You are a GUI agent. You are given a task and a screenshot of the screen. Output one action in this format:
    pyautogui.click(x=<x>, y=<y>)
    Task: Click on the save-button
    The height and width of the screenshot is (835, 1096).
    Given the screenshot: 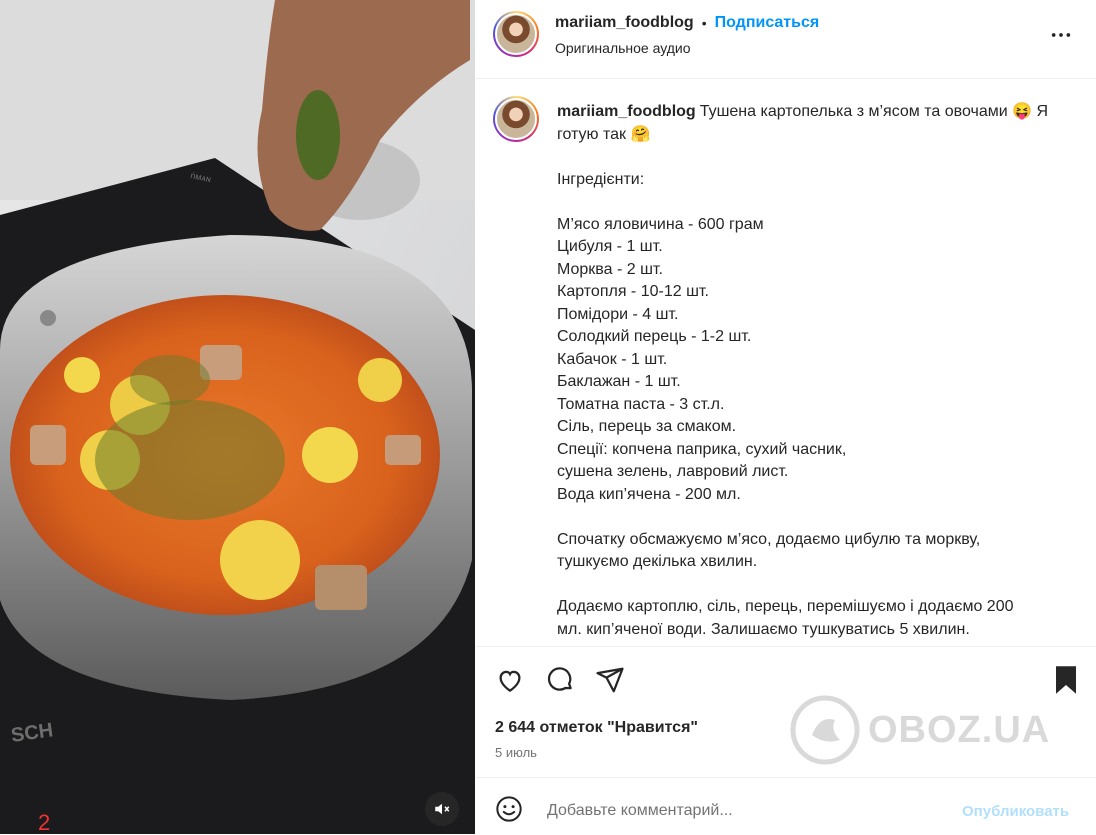 What is the action you would take?
    pyautogui.click(x=1066, y=682)
    